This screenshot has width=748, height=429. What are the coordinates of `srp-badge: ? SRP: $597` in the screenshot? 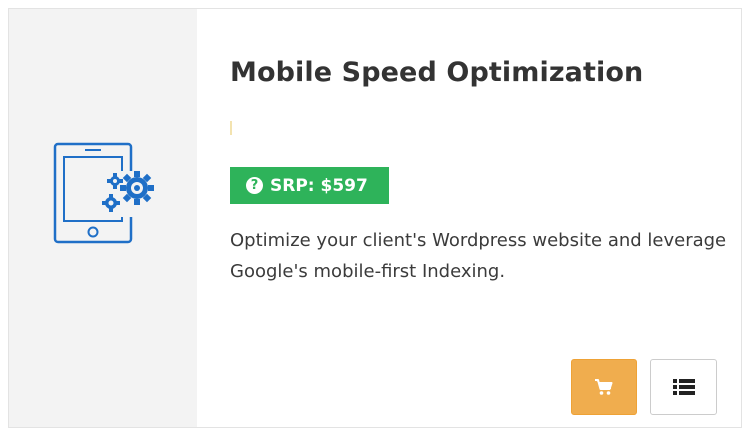 It's located at (309, 185).